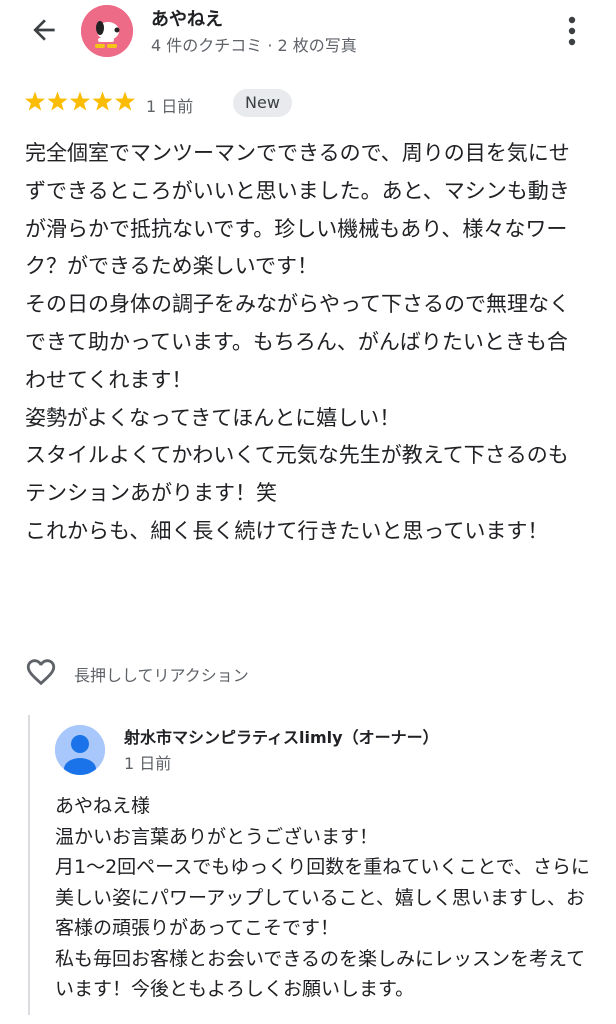 This screenshot has width=616, height=1024. Describe the element at coordinates (281, 737) in the screenshot. I see `owner-name: 射水市マシンピラティスlimly（オーナー）` at that location.